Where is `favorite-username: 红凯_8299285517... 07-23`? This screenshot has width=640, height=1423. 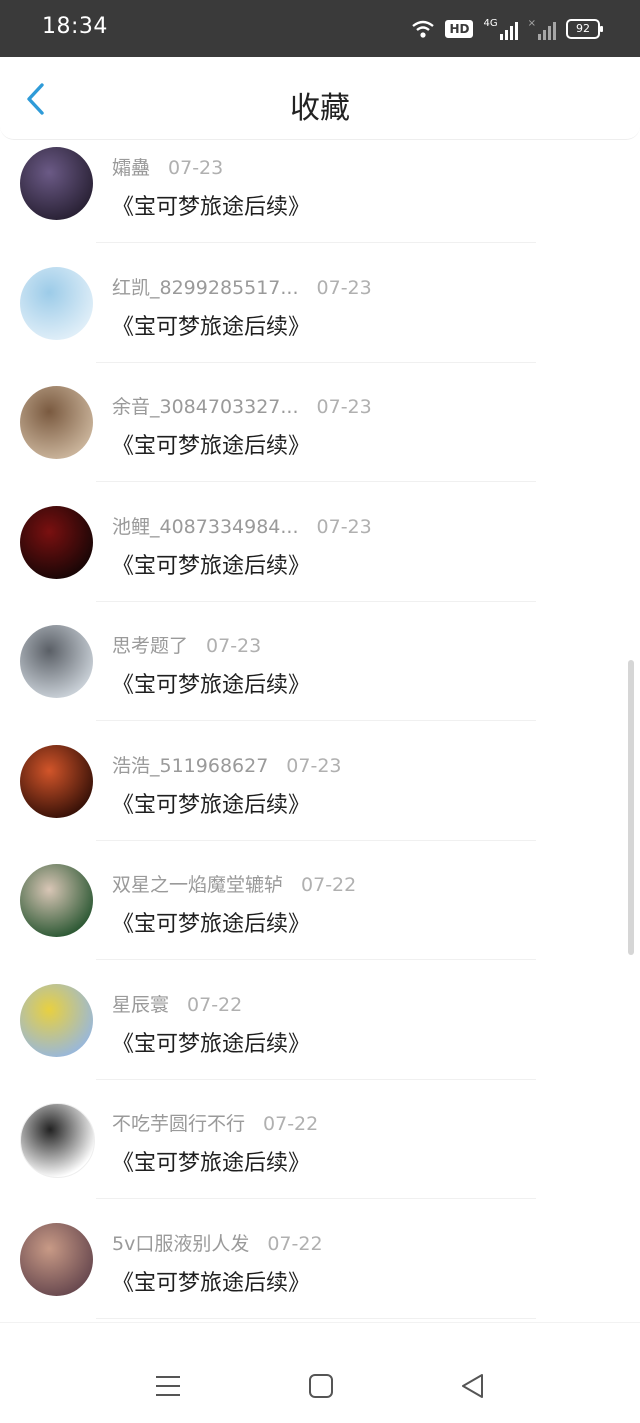
favorite-username: 红凯_8299285517... 07-23 is located at coordinates (242, 286).